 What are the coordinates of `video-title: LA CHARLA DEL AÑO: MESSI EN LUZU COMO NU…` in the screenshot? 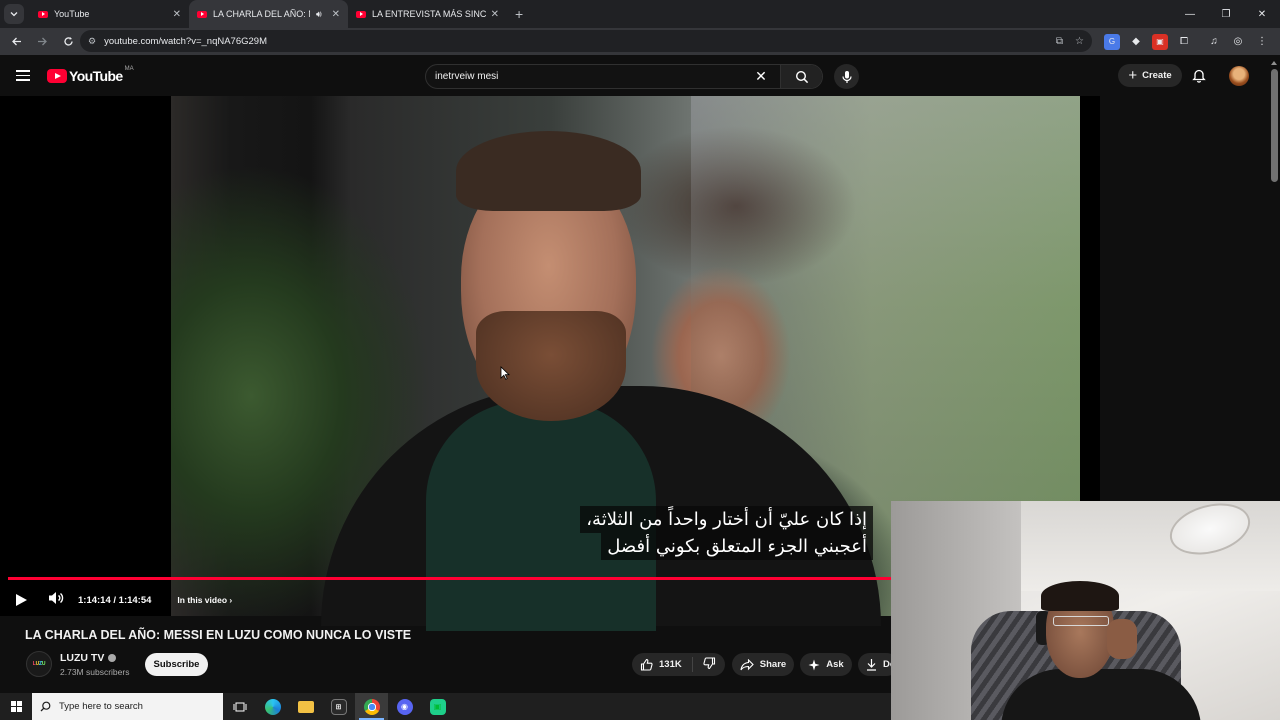 It's located at (218, 635).